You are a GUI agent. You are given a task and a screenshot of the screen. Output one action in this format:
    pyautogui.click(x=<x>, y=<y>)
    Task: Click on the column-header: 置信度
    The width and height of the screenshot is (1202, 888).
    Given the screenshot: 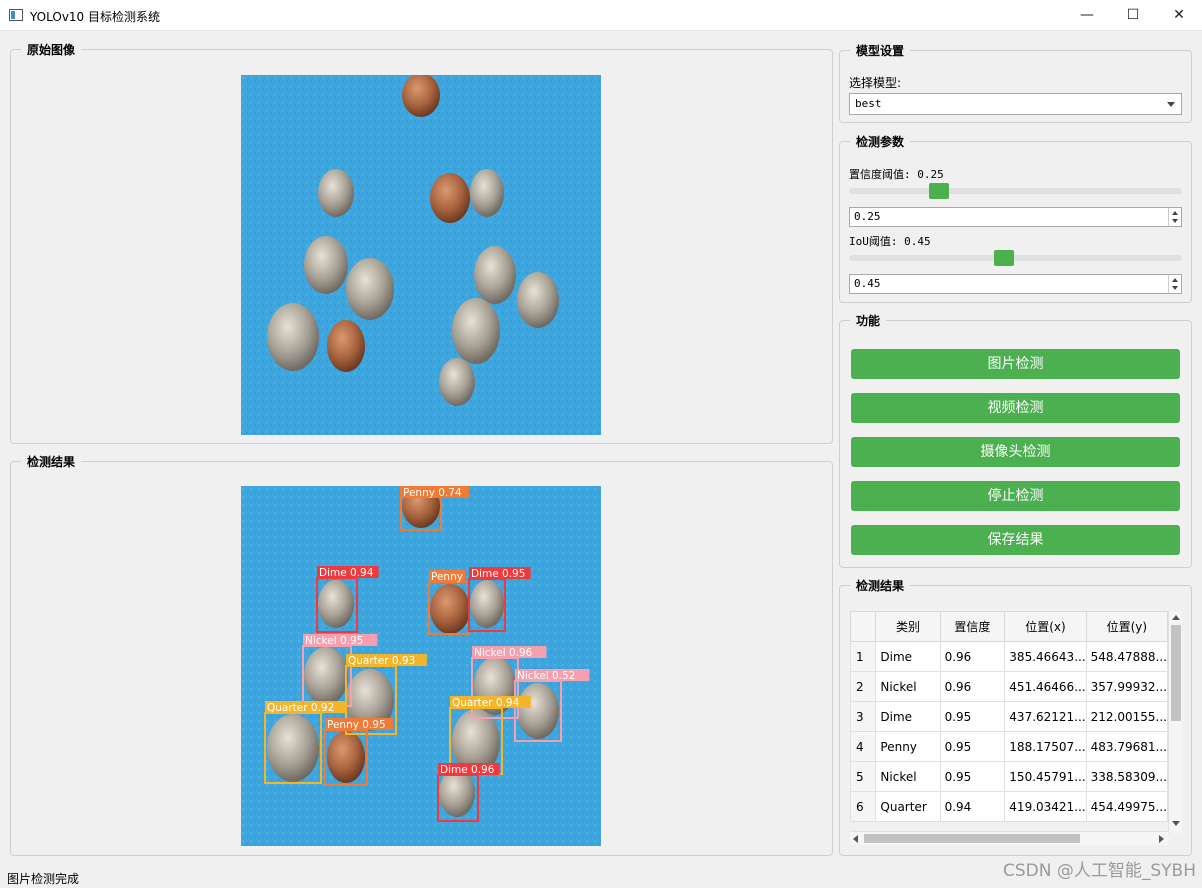 What is the action you would take?
    pyautogui.click(x=972, y=626)
    